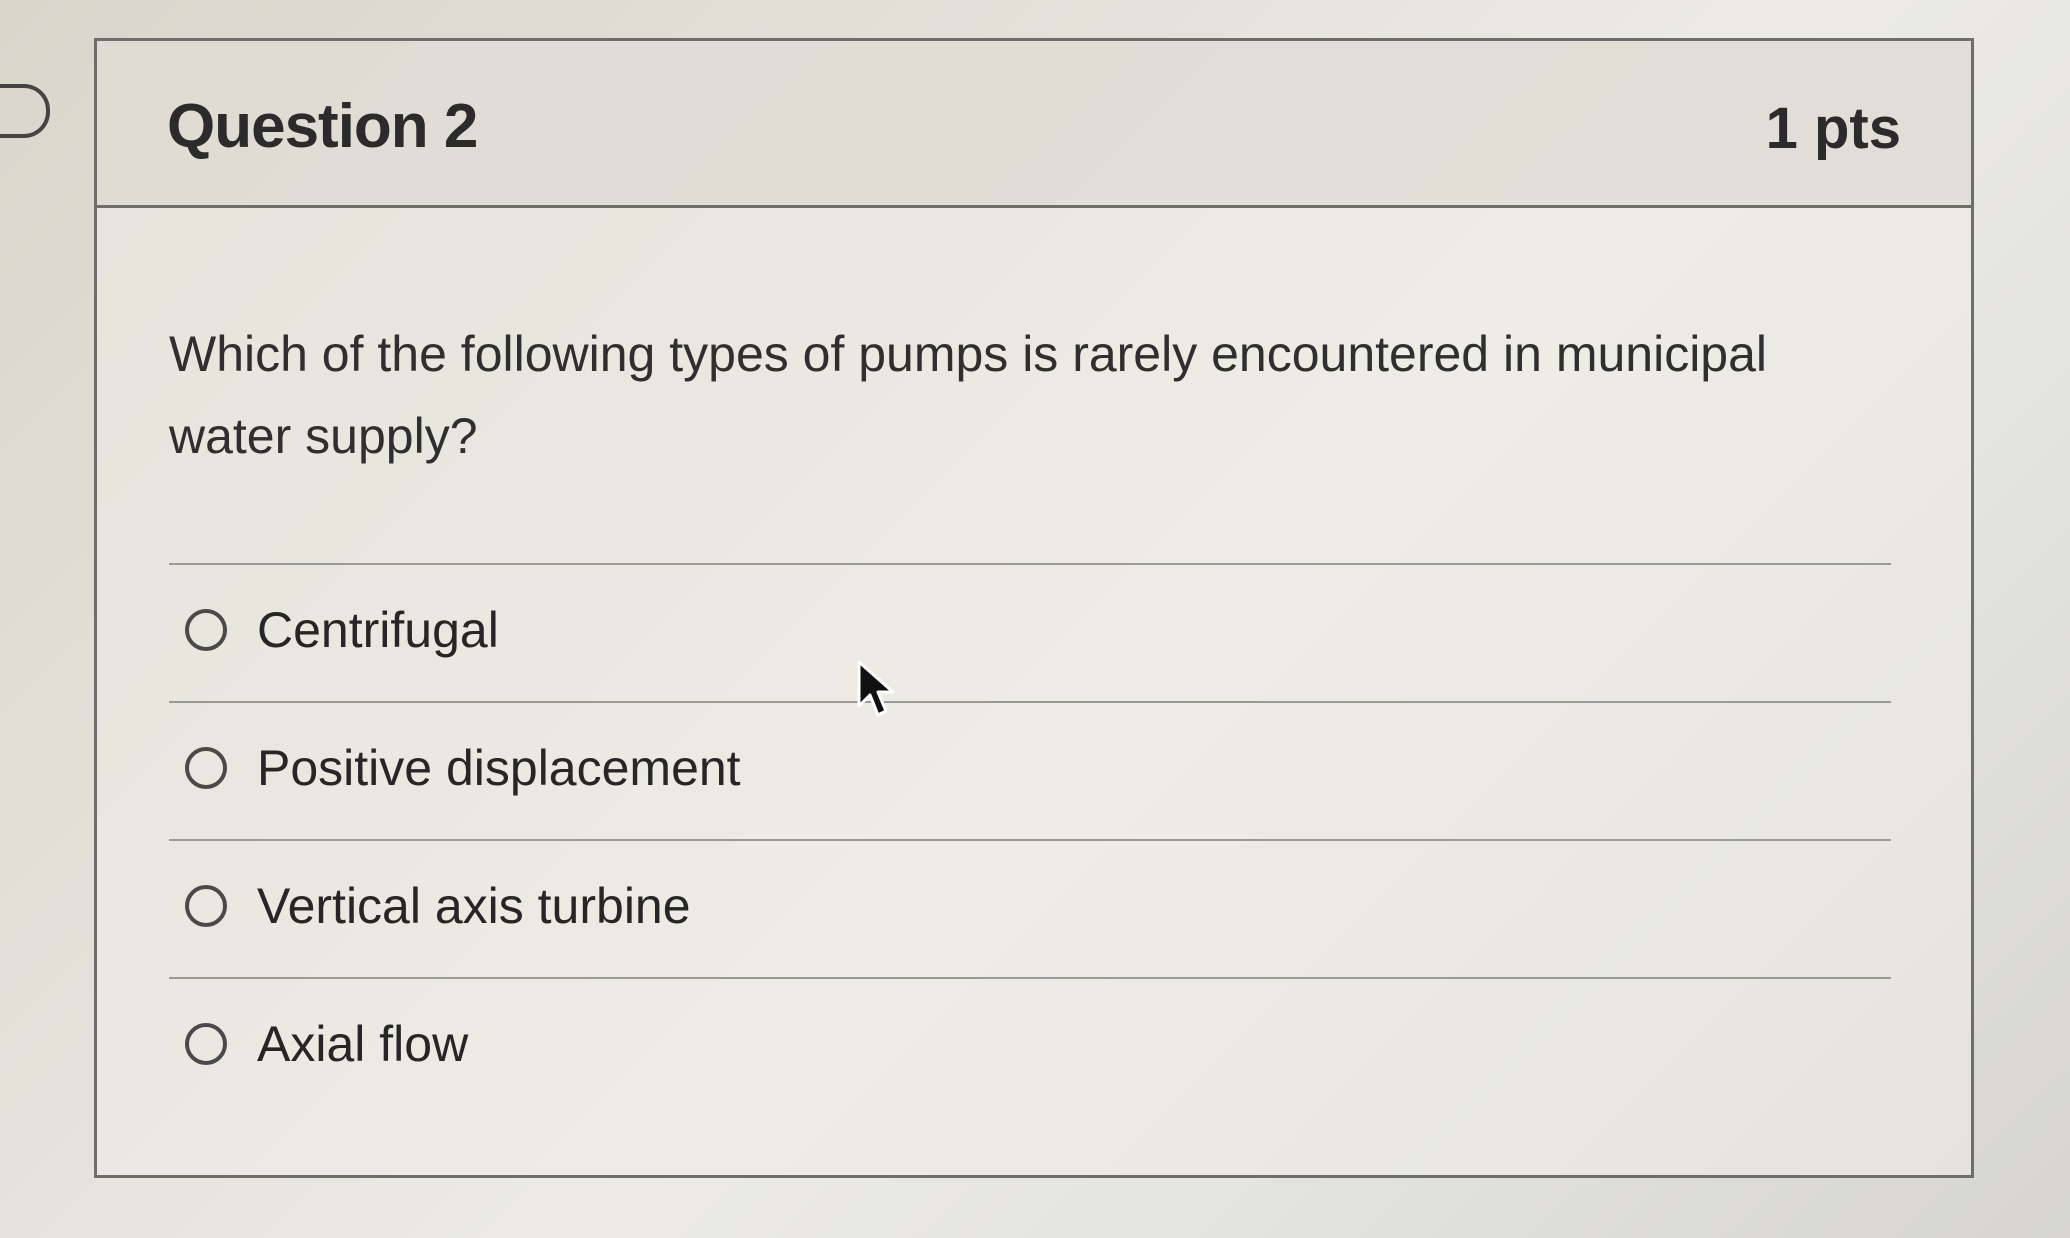  I want to click on question-header: Question 2 1 pts, so click(1034, 124).